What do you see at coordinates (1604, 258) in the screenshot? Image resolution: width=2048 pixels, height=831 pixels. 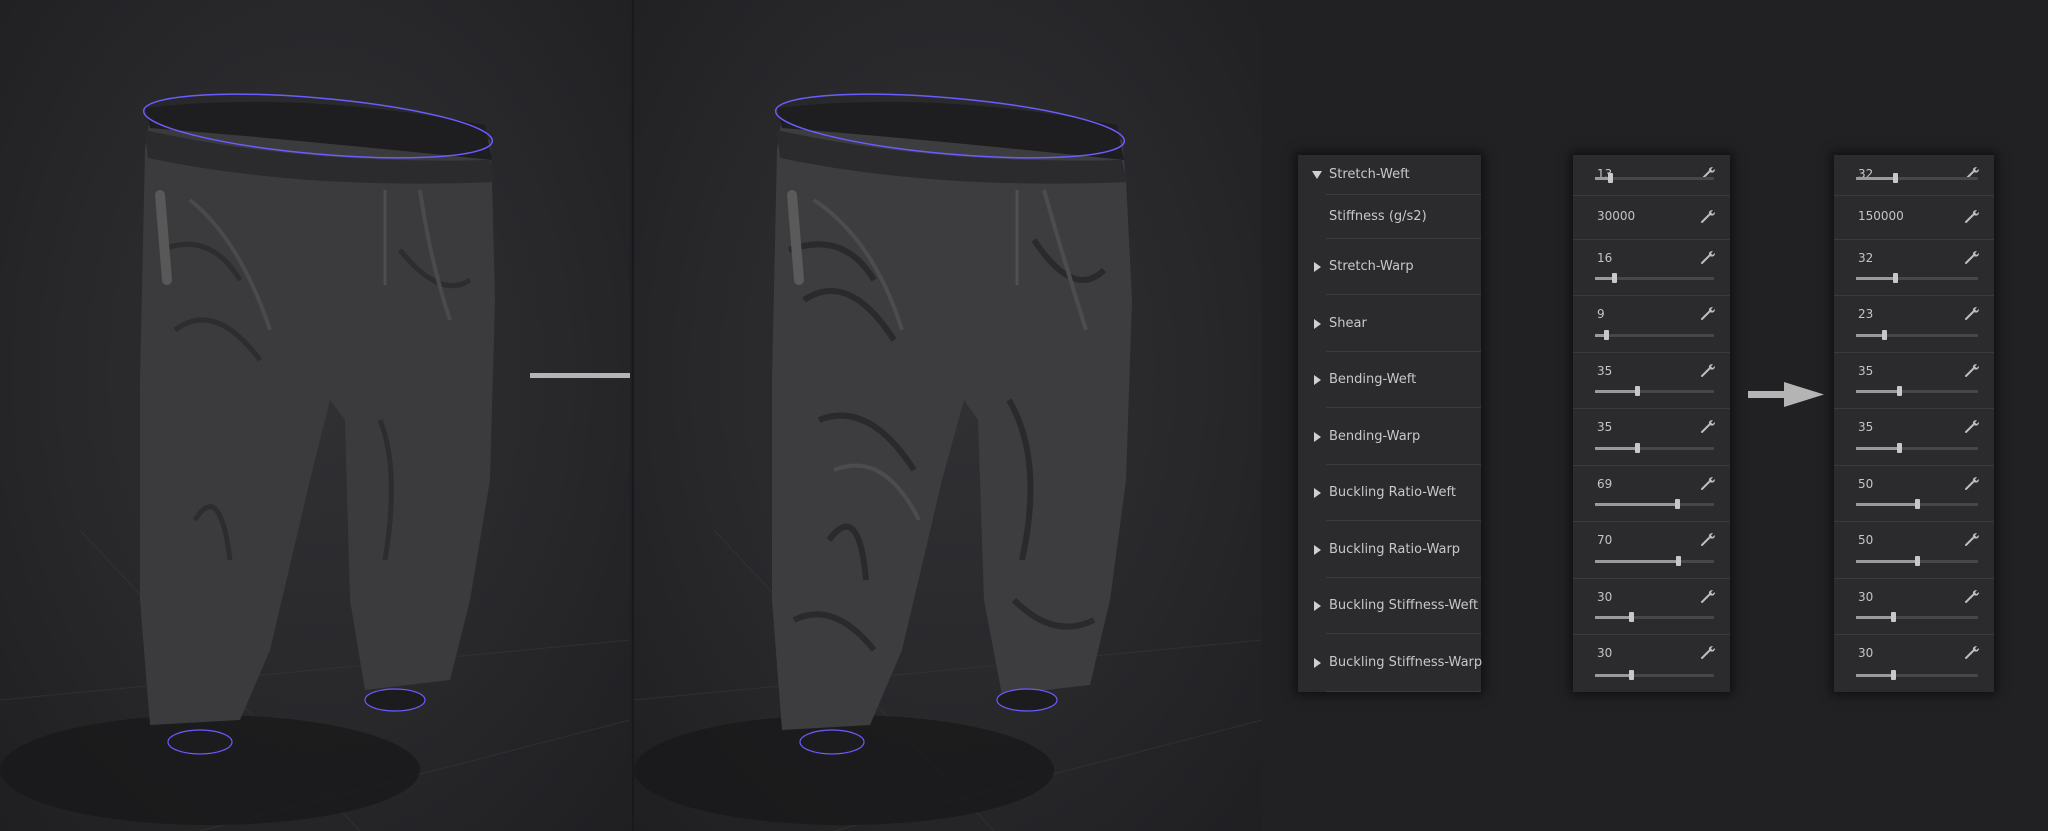 I see `property-value: 16` at bounding box center [1604, 258].